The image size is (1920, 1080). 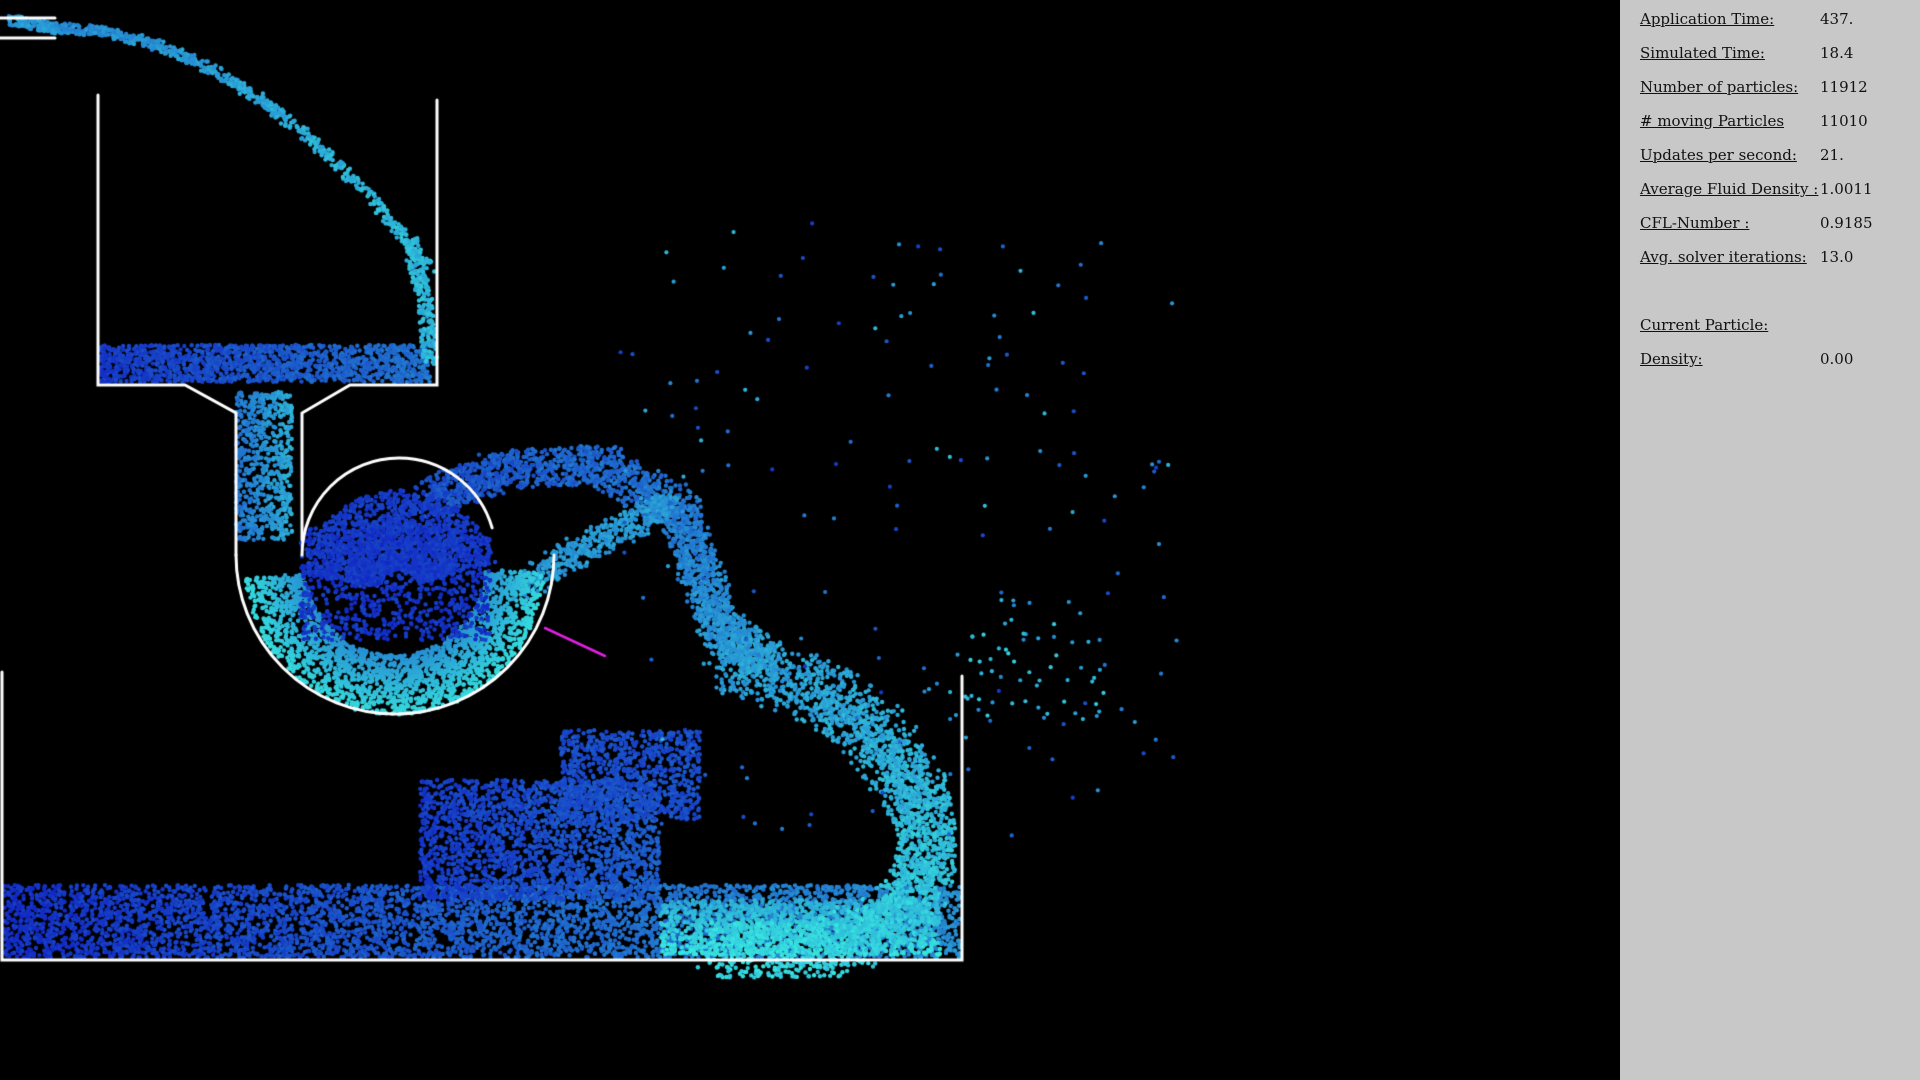 I want to click on stat-value: 1.0011, so click(x=1846, y=189).